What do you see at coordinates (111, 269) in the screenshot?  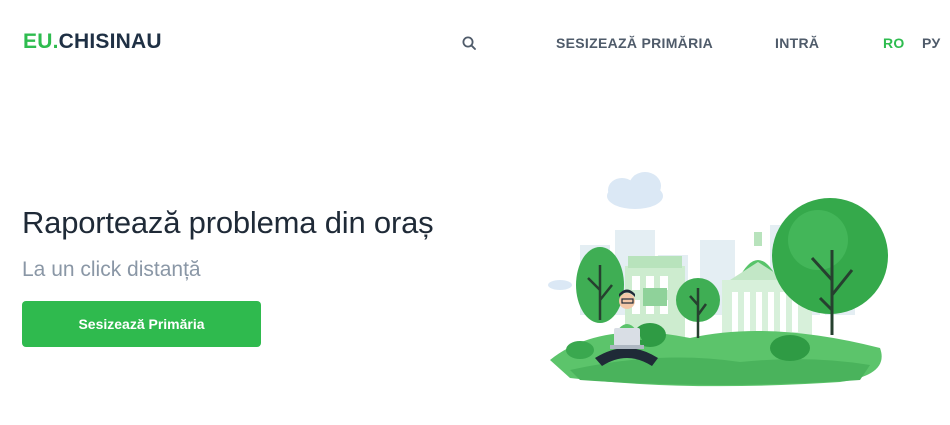 I see `hero-subtitle: La un click distanță` at bounding box center [111, 269].